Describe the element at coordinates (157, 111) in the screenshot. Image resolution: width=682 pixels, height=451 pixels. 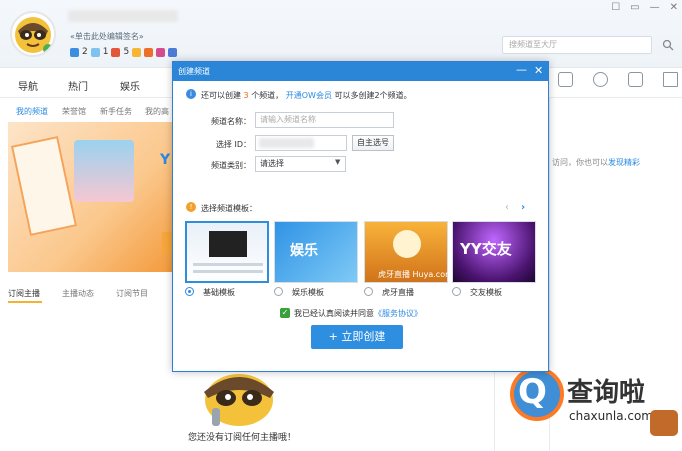
I see `subnav-more: 我的高` at that location.